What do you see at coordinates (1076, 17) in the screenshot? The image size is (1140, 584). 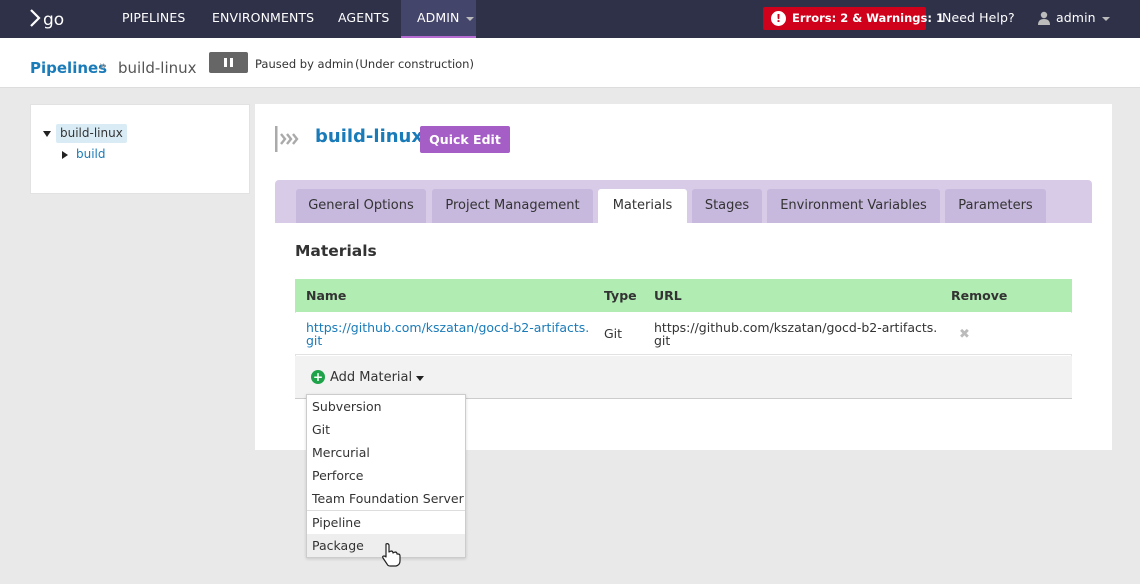 I see `user-label: admin` at bounding box center [1076, 17].